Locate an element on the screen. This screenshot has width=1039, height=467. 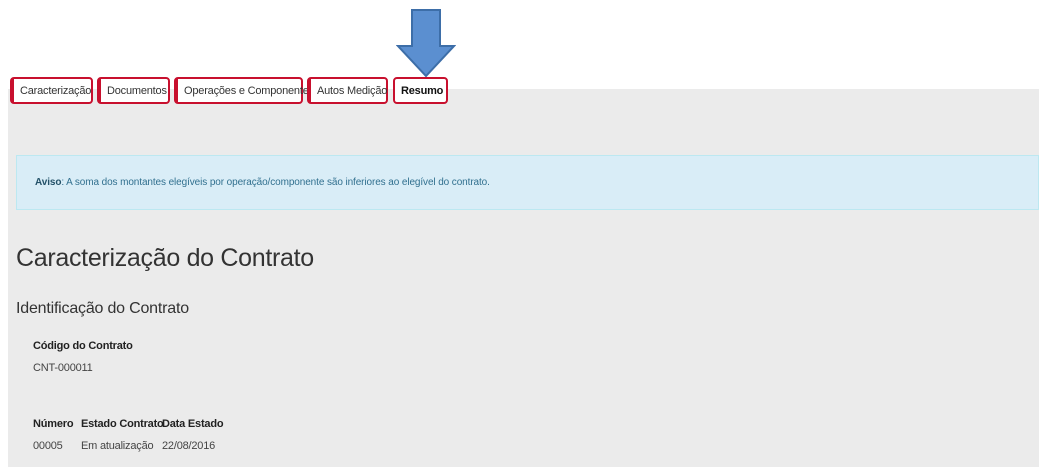
section-title: Identificação do Contrato is located at coordinates (102, 308).